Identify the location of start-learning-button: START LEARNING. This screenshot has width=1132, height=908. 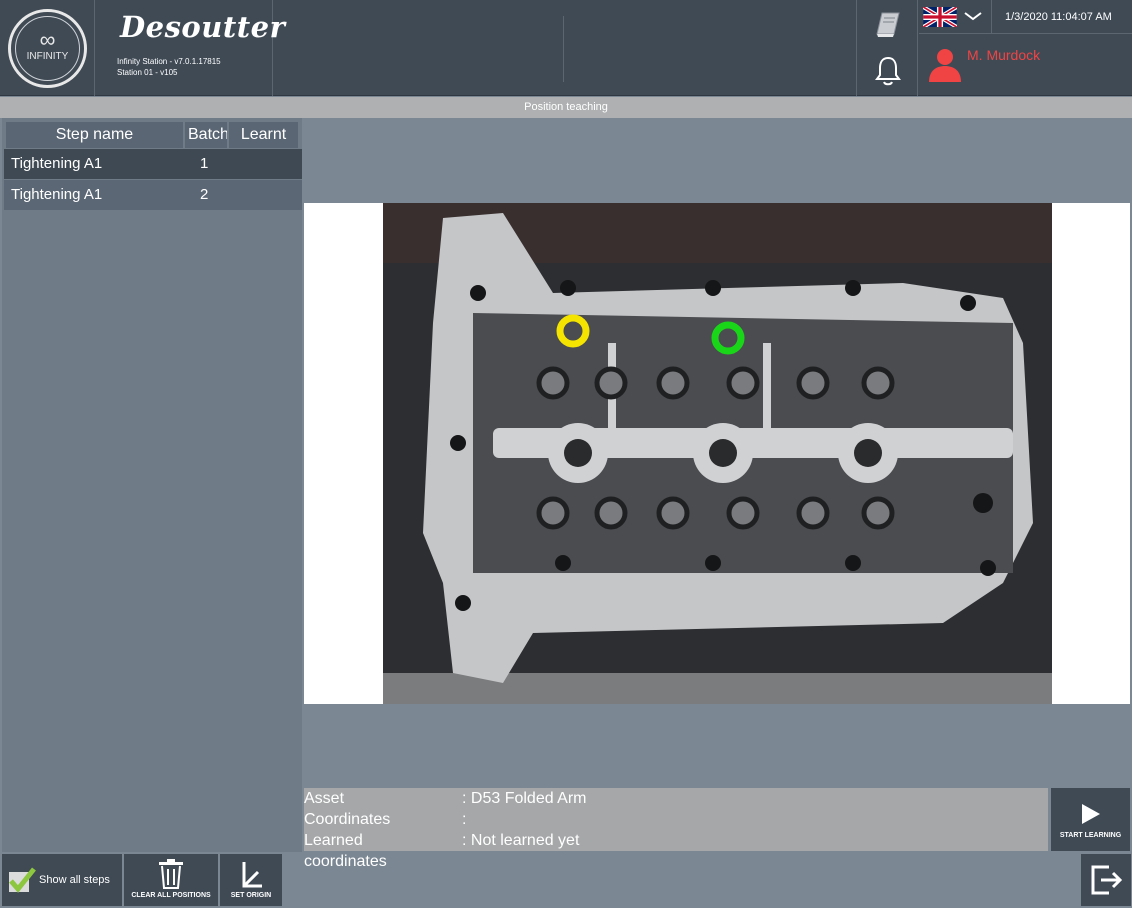
(1090, 819).